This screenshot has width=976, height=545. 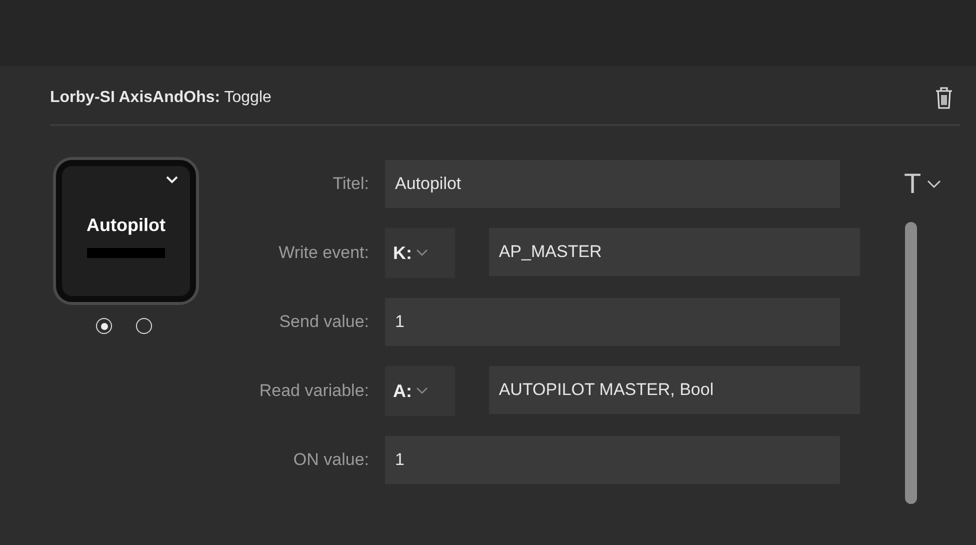 I want to click on field-label: ON value:, so click(x=330, y=460).